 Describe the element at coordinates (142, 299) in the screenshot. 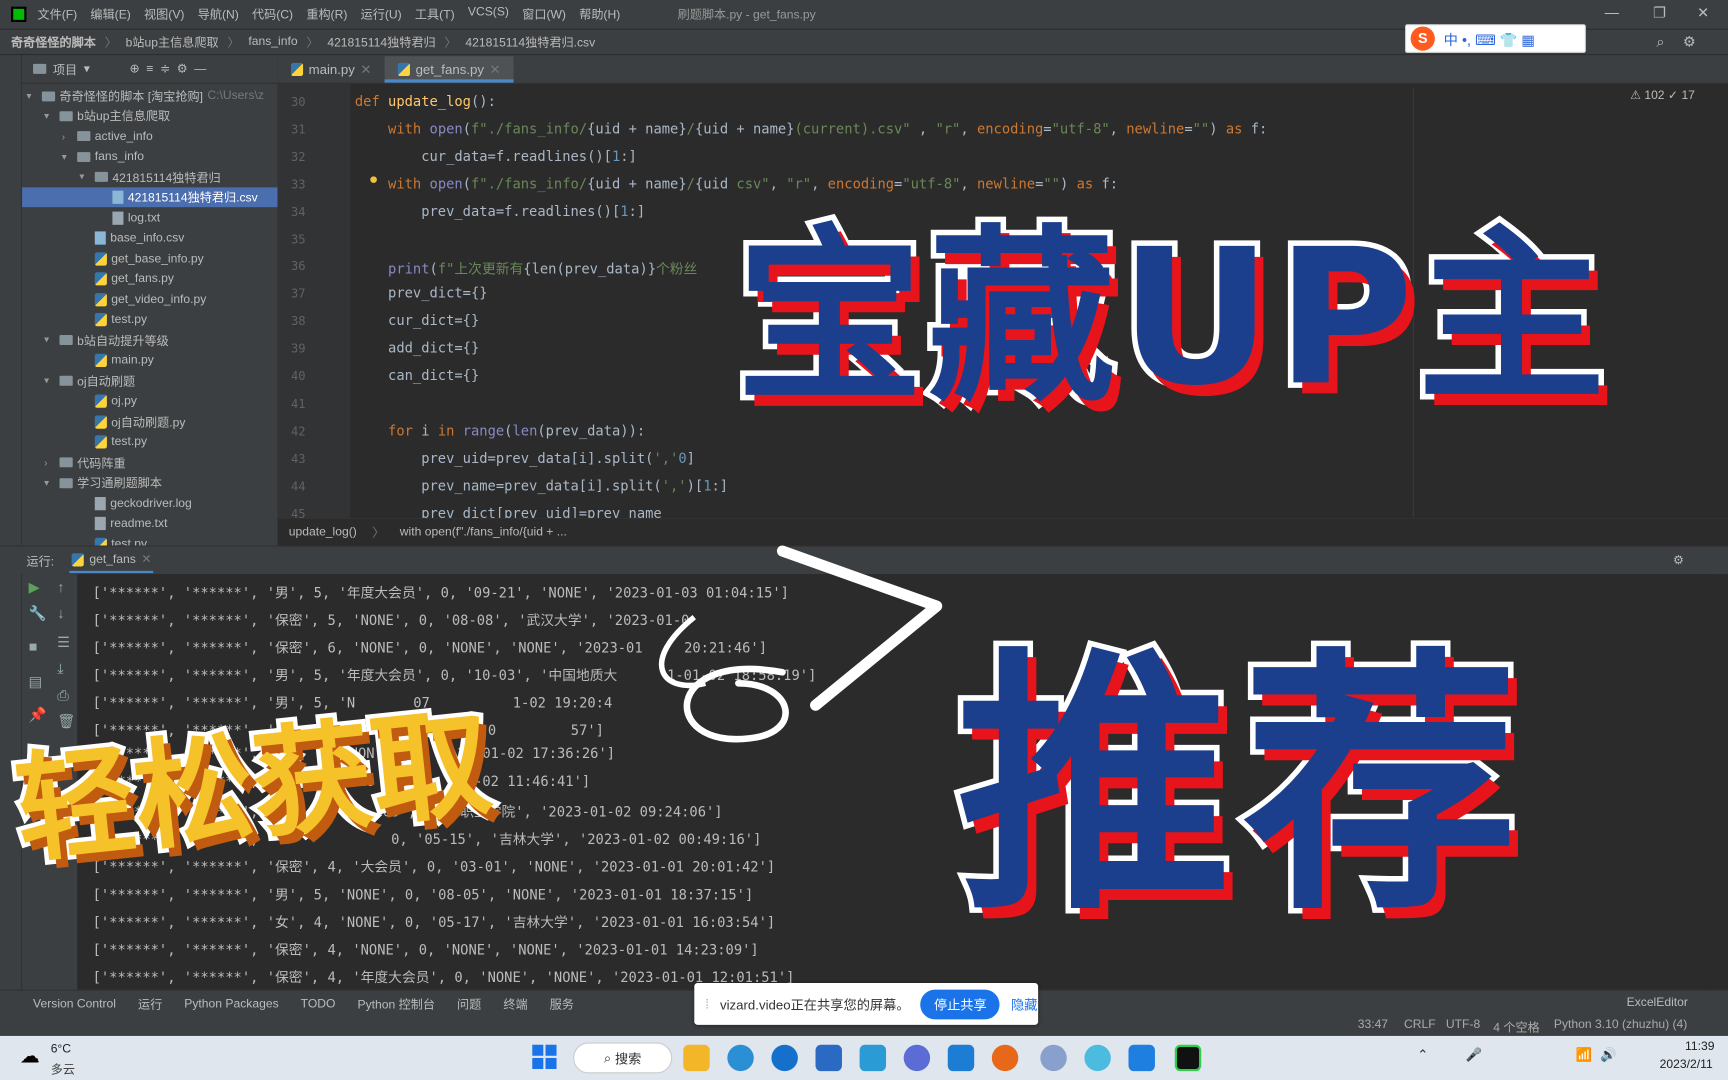

I see `tree-item: get_video_info.py` at that location.